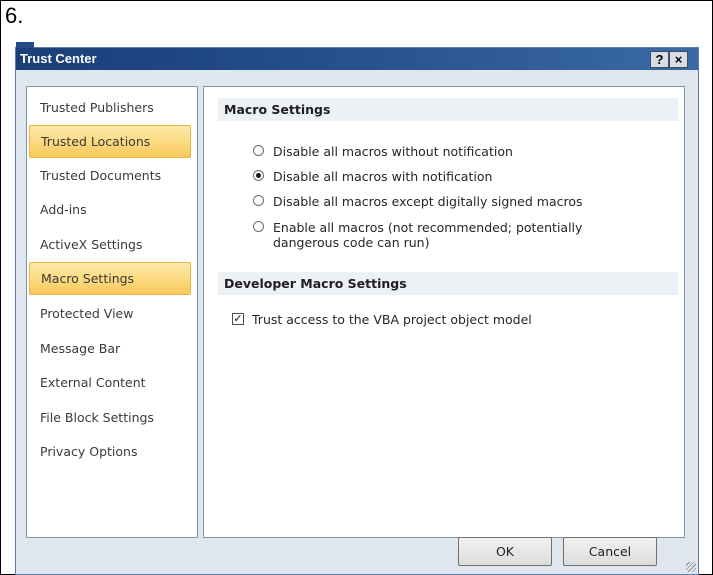 Image resolution: width=713 pixels, height=575 pixels. I want to click on sidebar-item-message-bar: Message Bar, so click(110, 348).